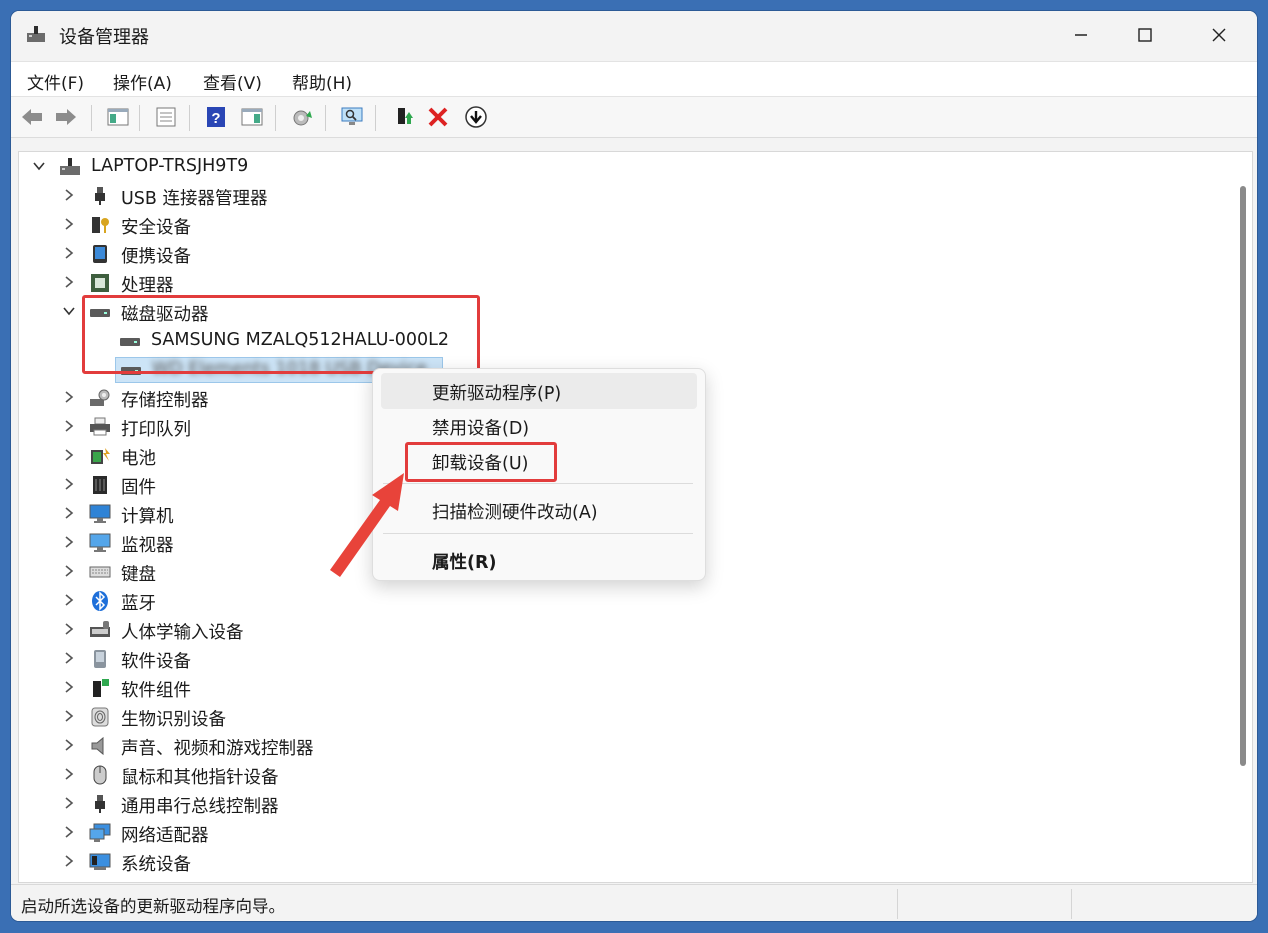 The width and height of the screenshot is (1268, 933). Describe the element at coordinates (614, 746) in the screenshot. I see `tree-item-sound-video-game: 声音、视频和游戏控制器` at that location.